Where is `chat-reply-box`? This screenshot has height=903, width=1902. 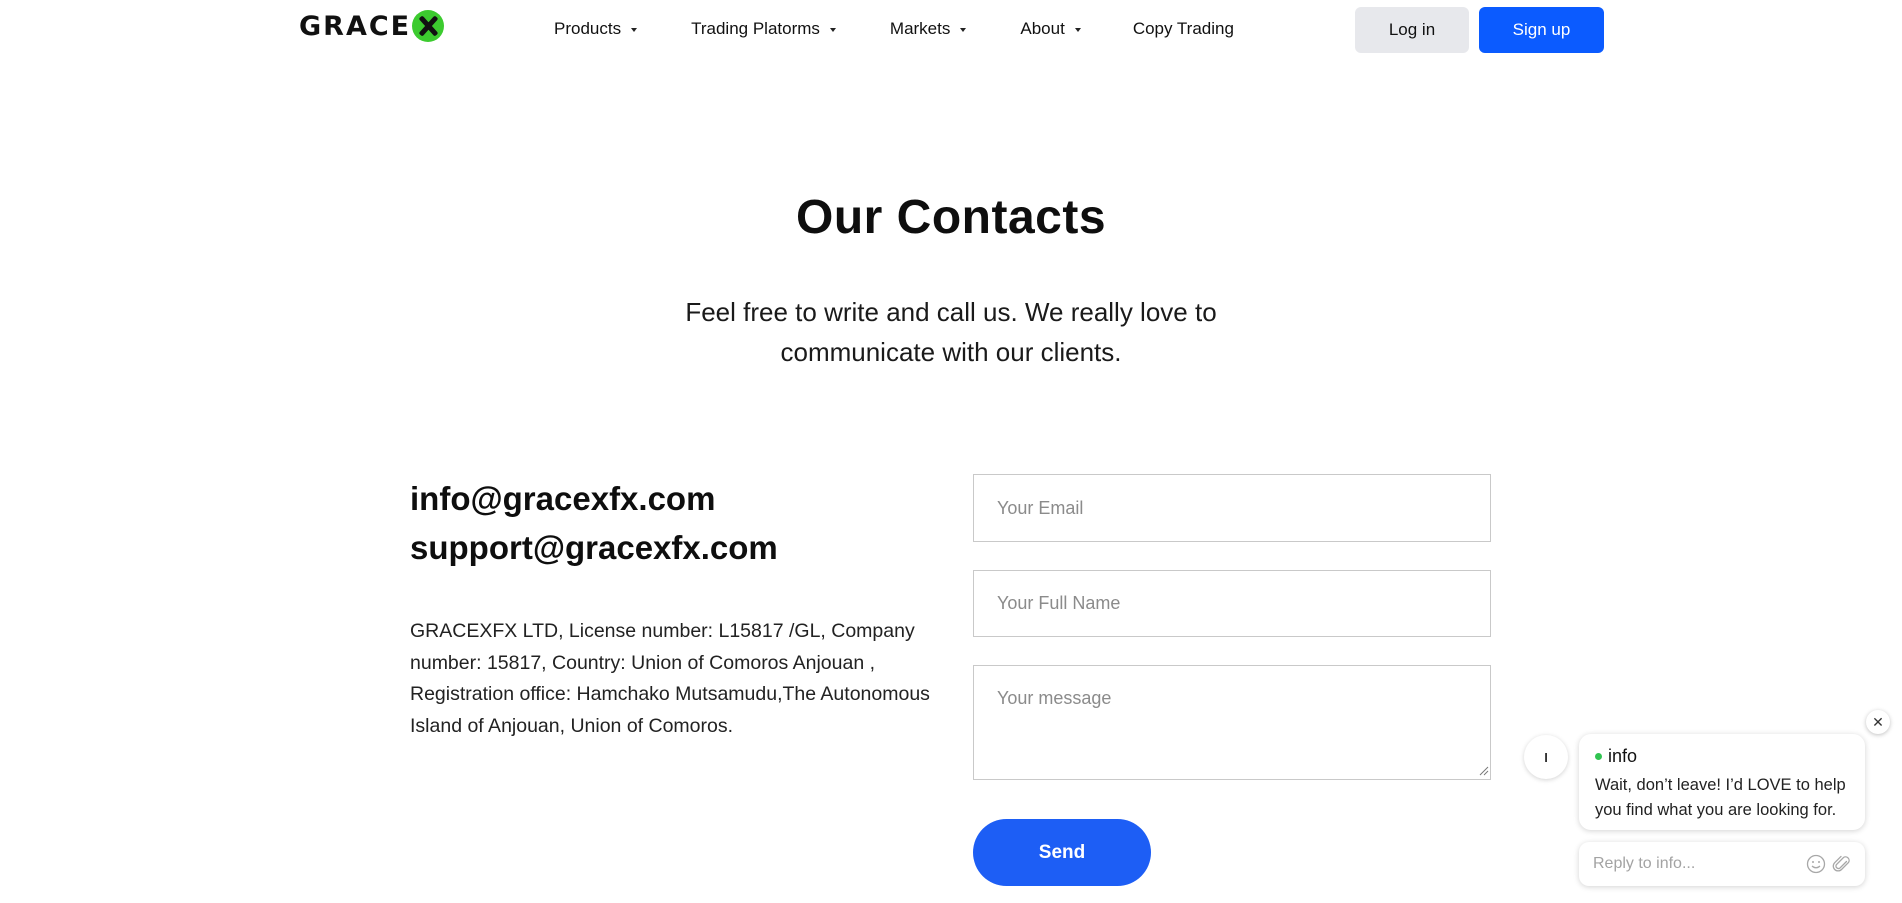 chat-reply-box is located at coordinates (1722, 864).